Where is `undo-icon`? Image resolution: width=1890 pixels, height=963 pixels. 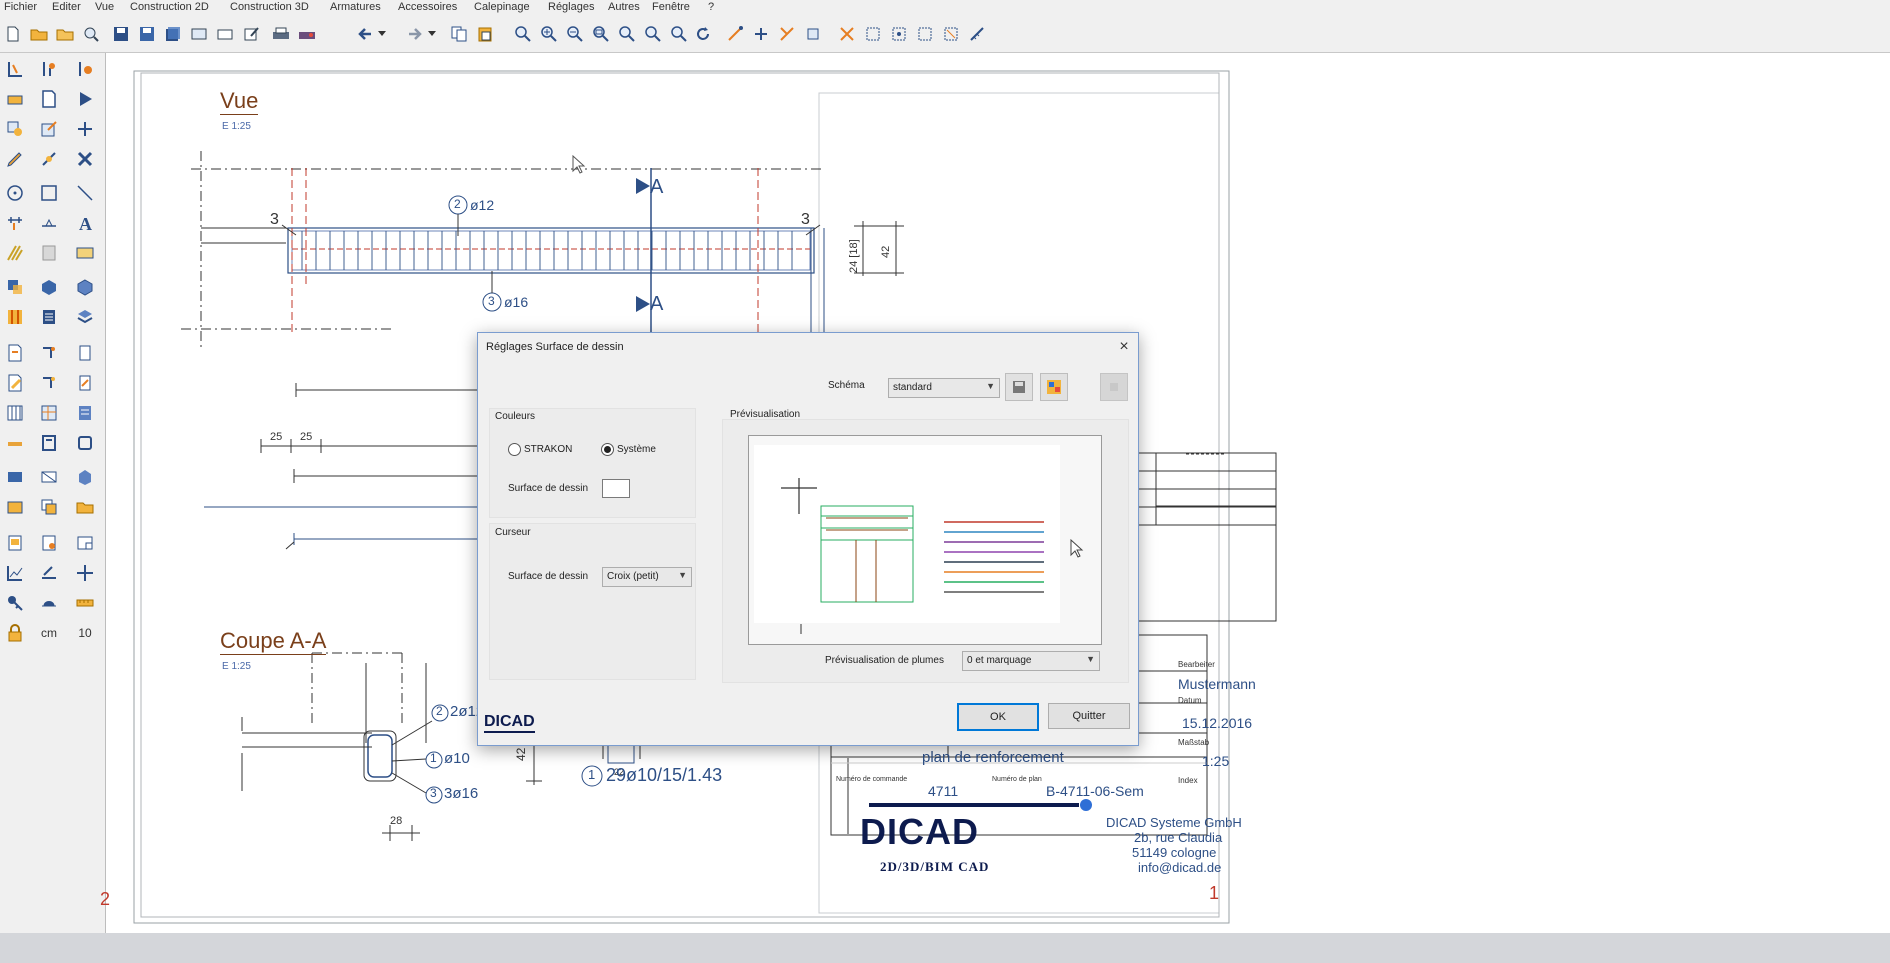
undo-icon is located at coordinates (365, 34).